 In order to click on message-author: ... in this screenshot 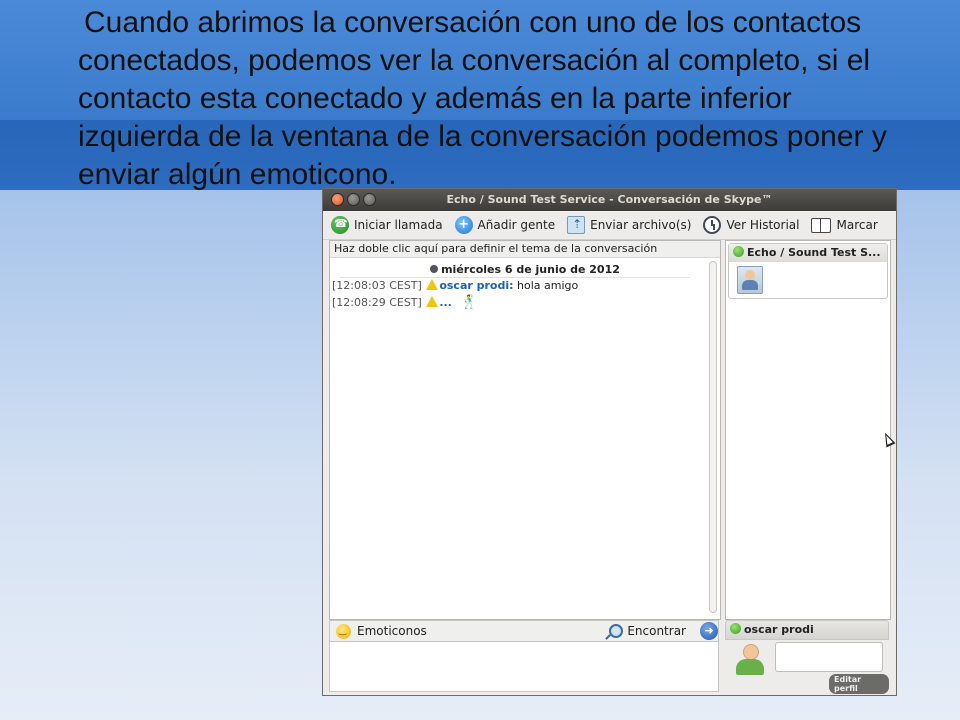, I will do `click(445, 302)`.